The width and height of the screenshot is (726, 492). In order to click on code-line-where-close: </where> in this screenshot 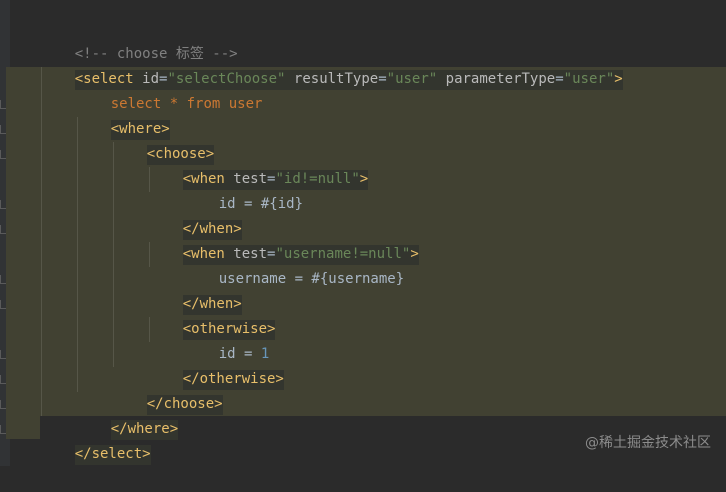, I will do `click(128, 416)`.